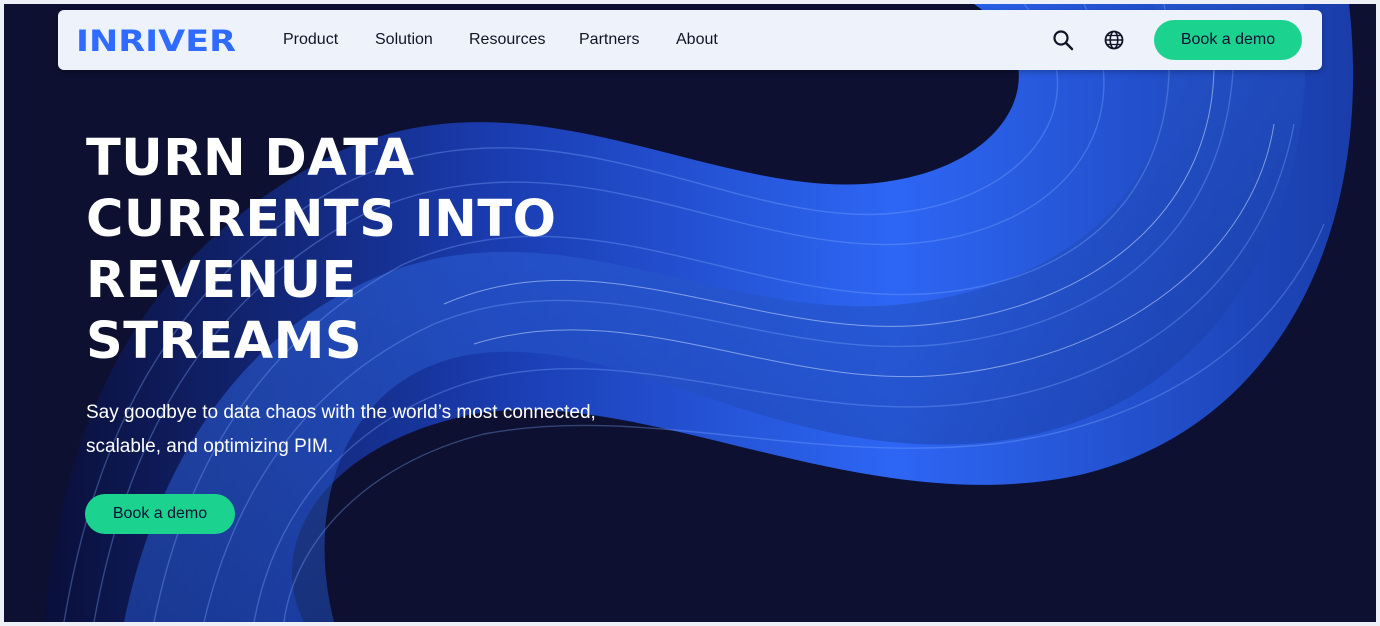  What do you see at coordinates (1114, 40) in the screenshot?
I see `globe-icon` at bounding box center [1114, 40].